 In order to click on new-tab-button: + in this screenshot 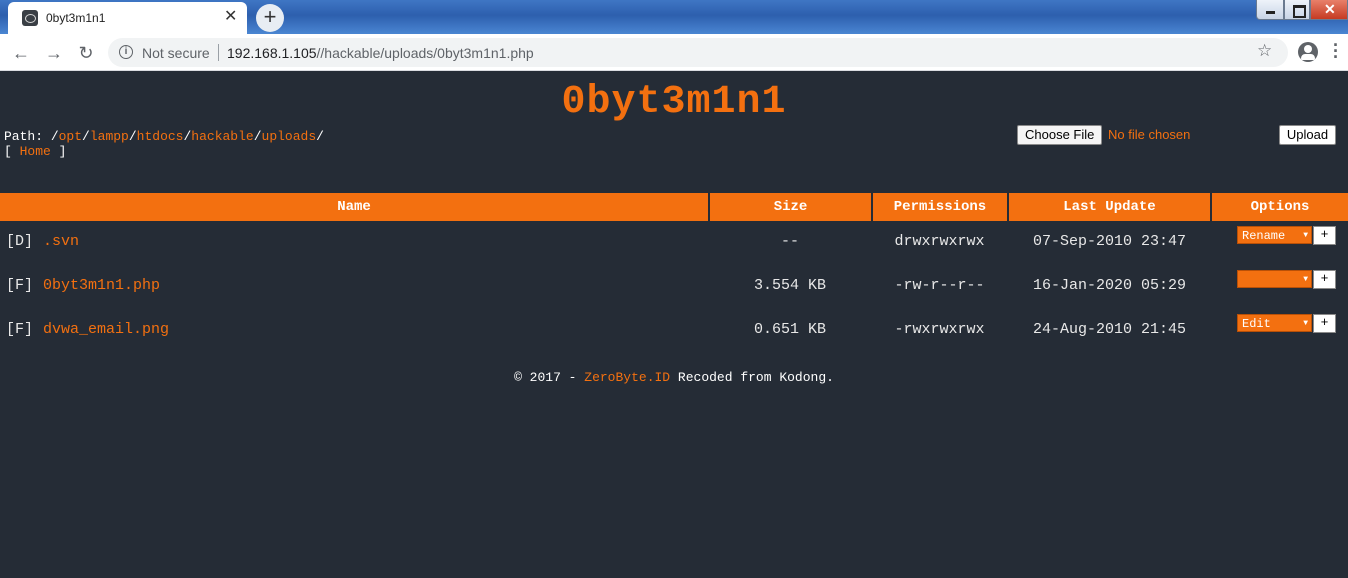, I will do `click(270, 18)`.